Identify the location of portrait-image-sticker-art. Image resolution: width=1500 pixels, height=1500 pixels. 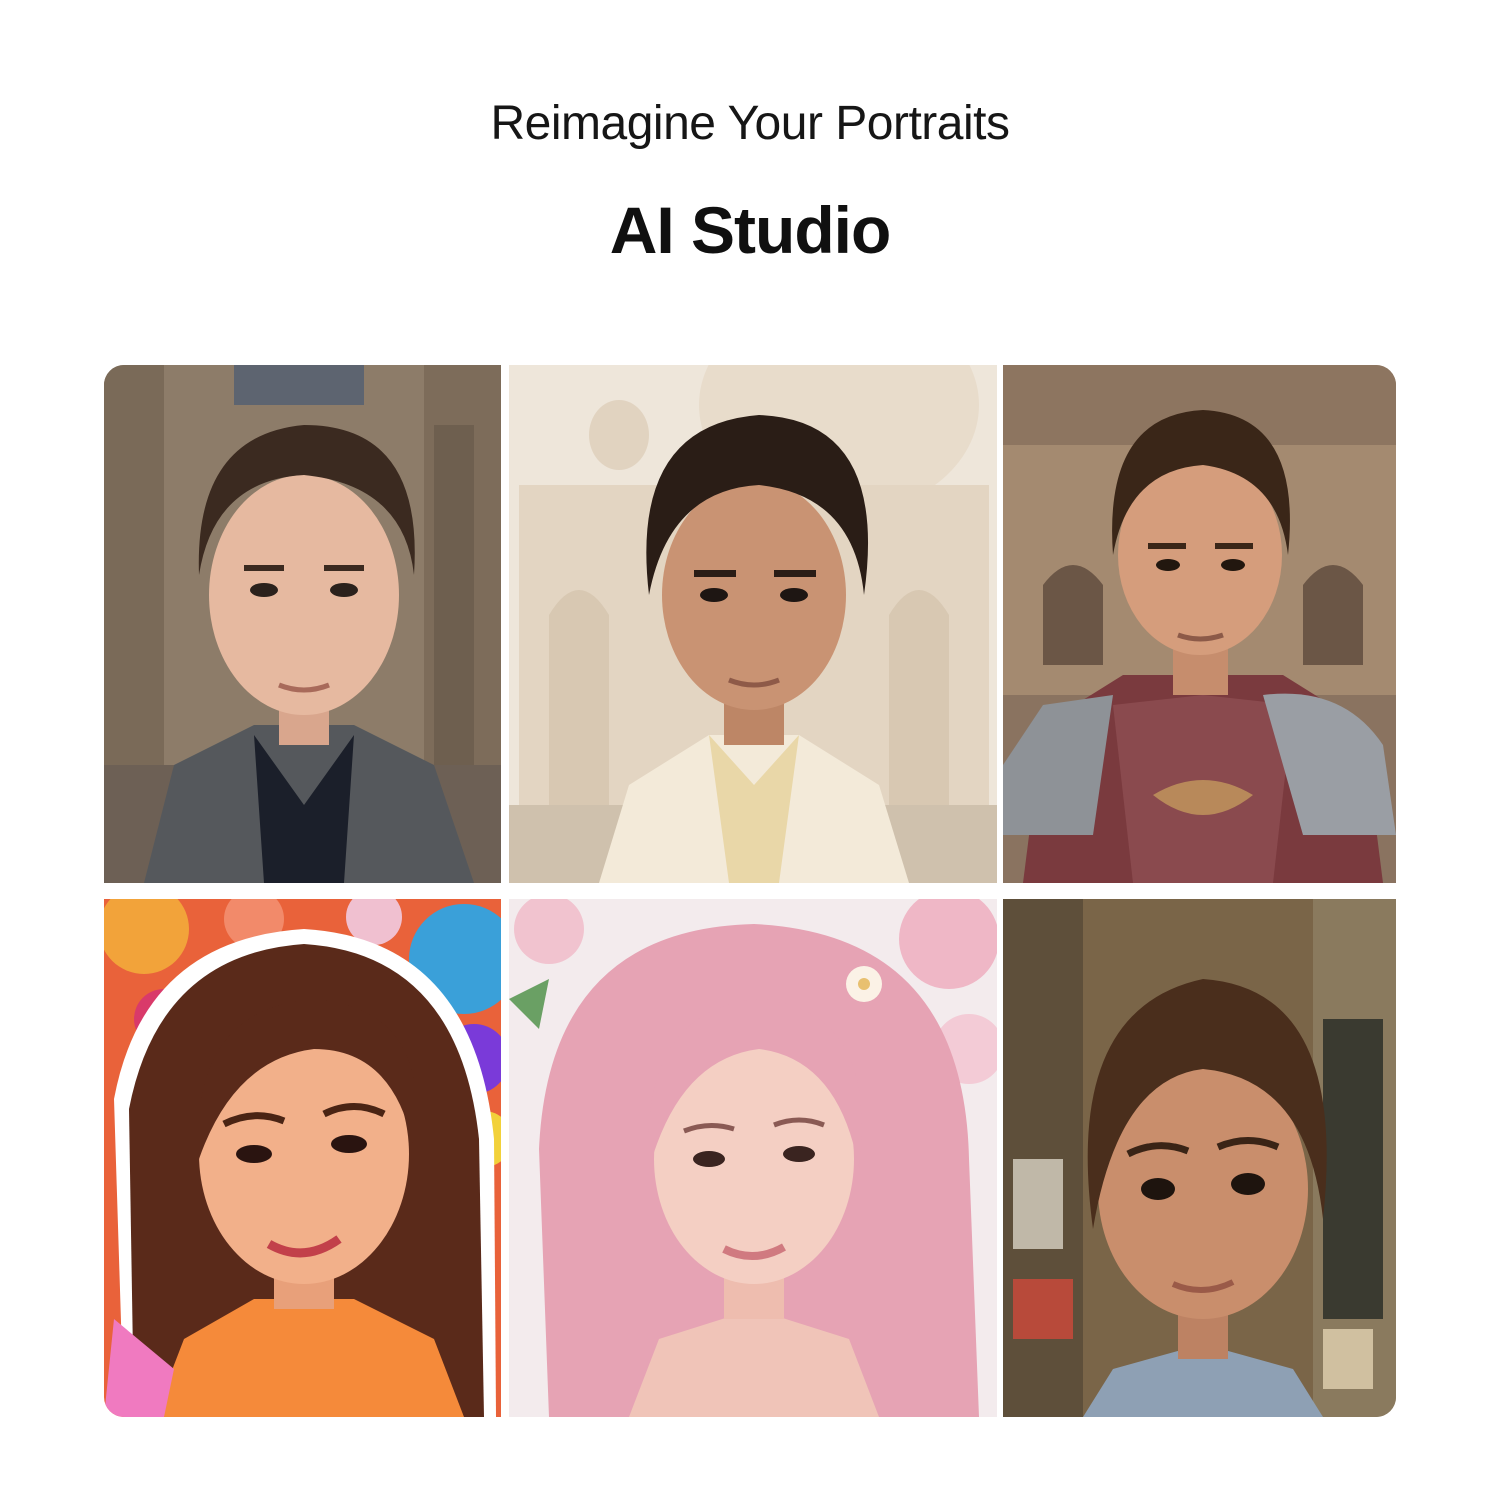
(302, 1158).